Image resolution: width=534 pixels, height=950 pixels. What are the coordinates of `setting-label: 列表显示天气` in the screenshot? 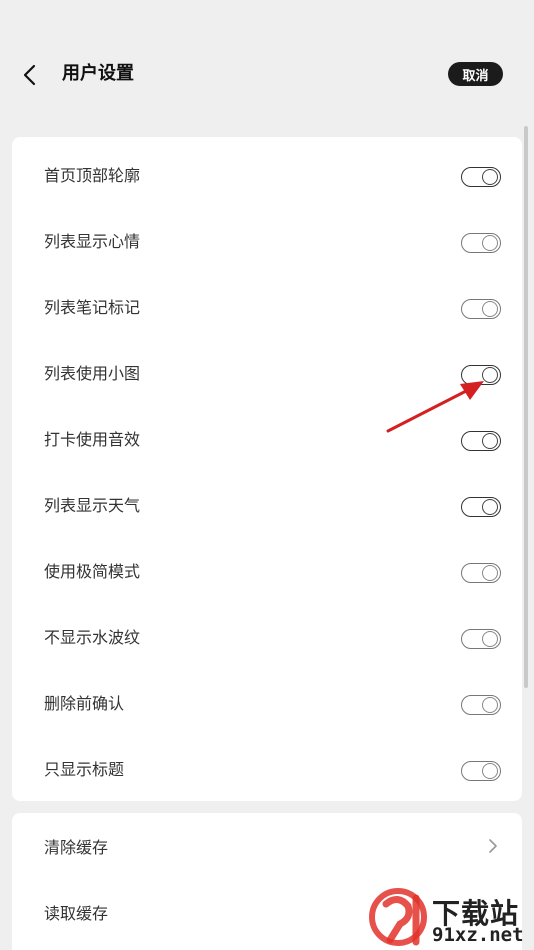 It's located at (92, 505).